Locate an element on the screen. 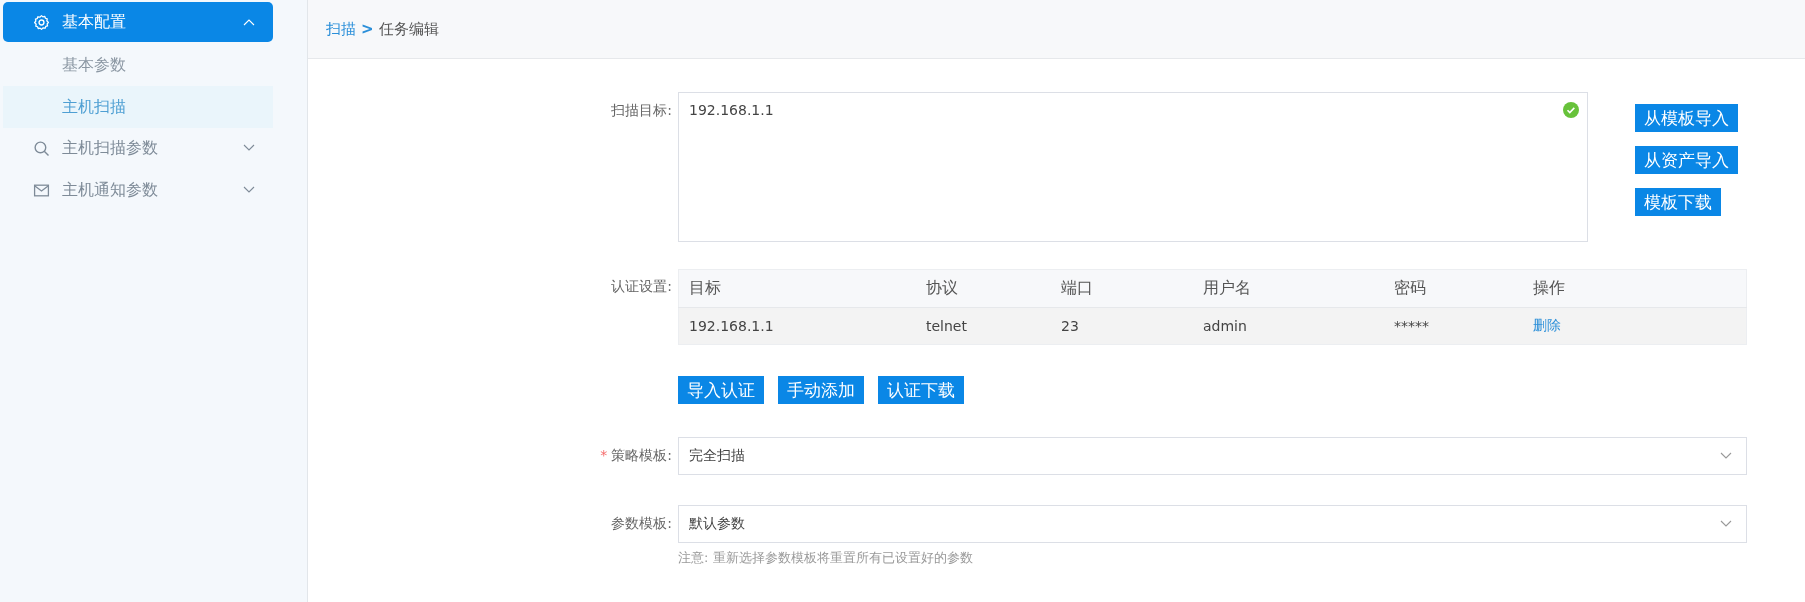 This screenshot has height=602, width=1805. sidebar-submenu-item: 基本参数 is located at coordinates (138, 65).